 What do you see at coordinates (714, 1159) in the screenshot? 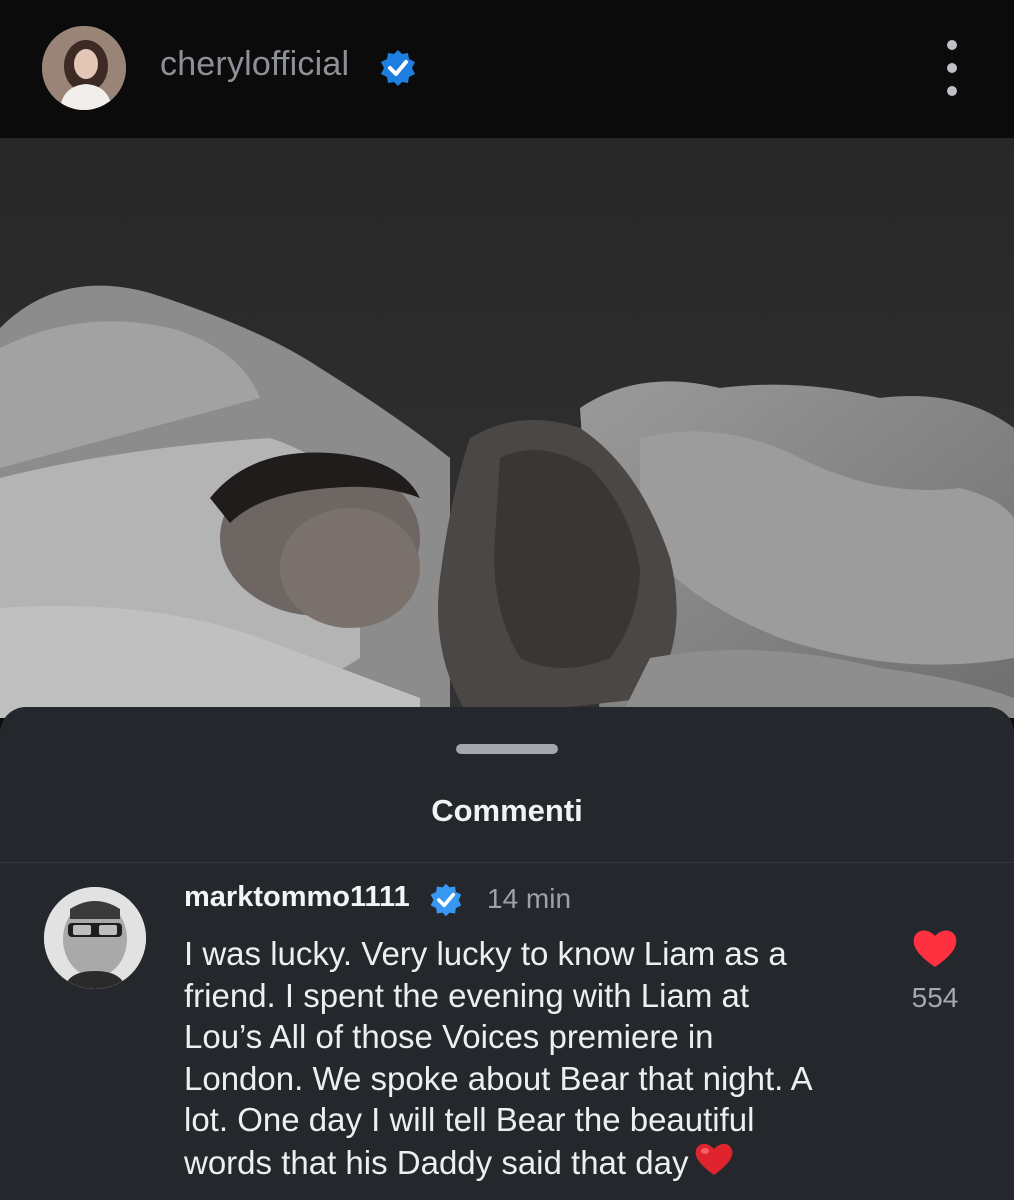
I see `red-heart-emoji-icon` at bounding box center [714, 1159].